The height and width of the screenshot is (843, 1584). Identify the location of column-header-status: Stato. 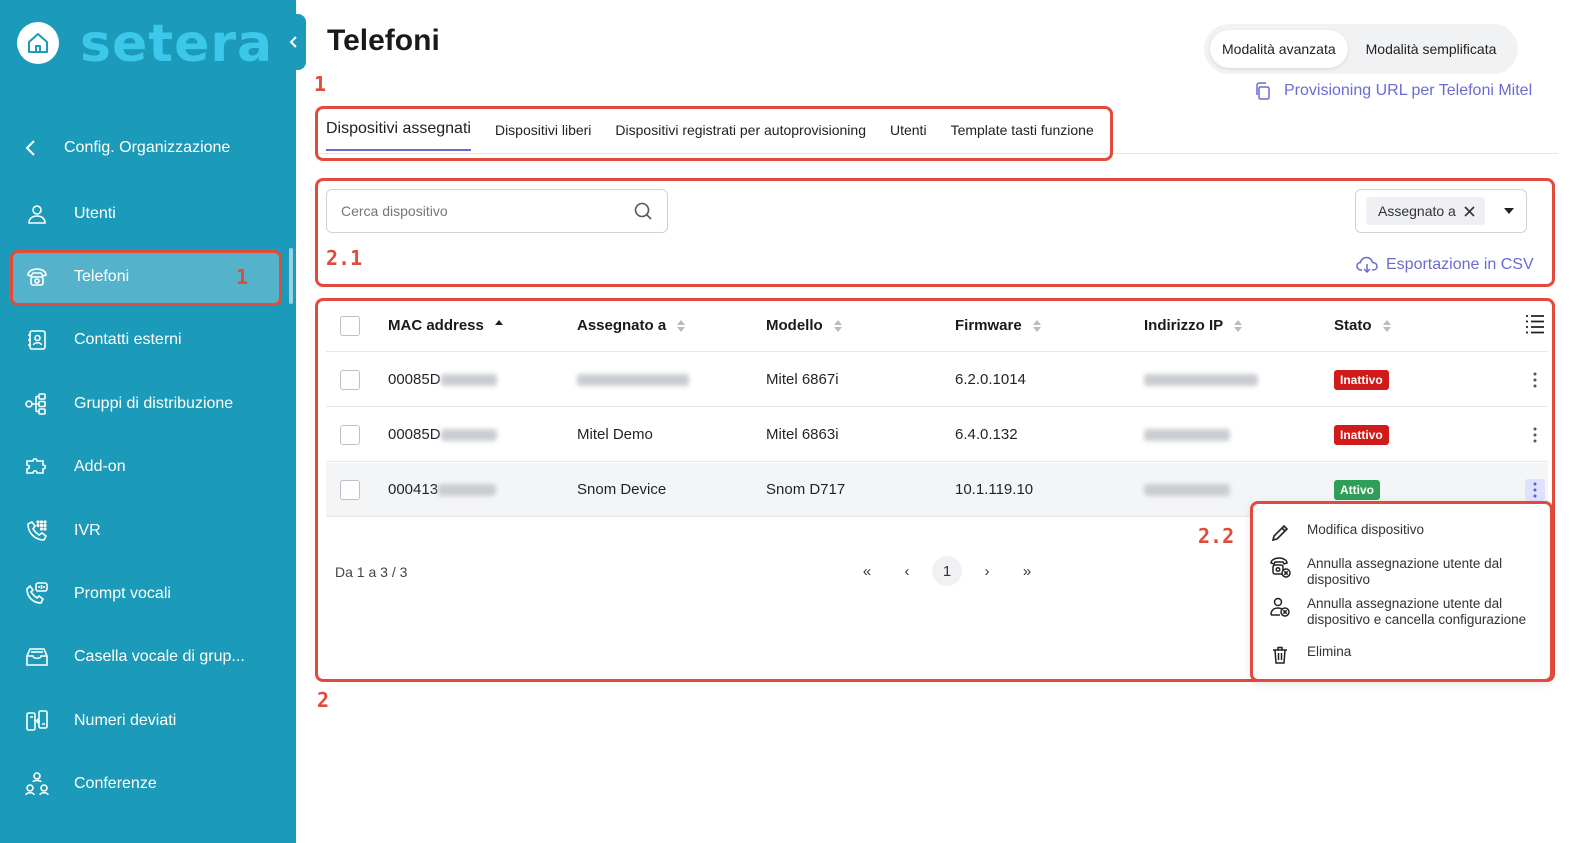
(1363, 325).